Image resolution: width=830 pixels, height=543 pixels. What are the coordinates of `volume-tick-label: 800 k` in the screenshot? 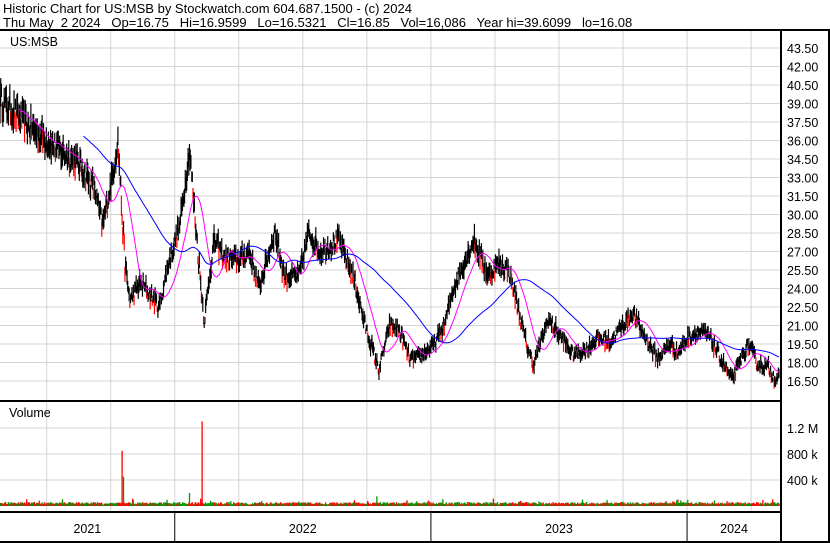 It's located at (802, 455).